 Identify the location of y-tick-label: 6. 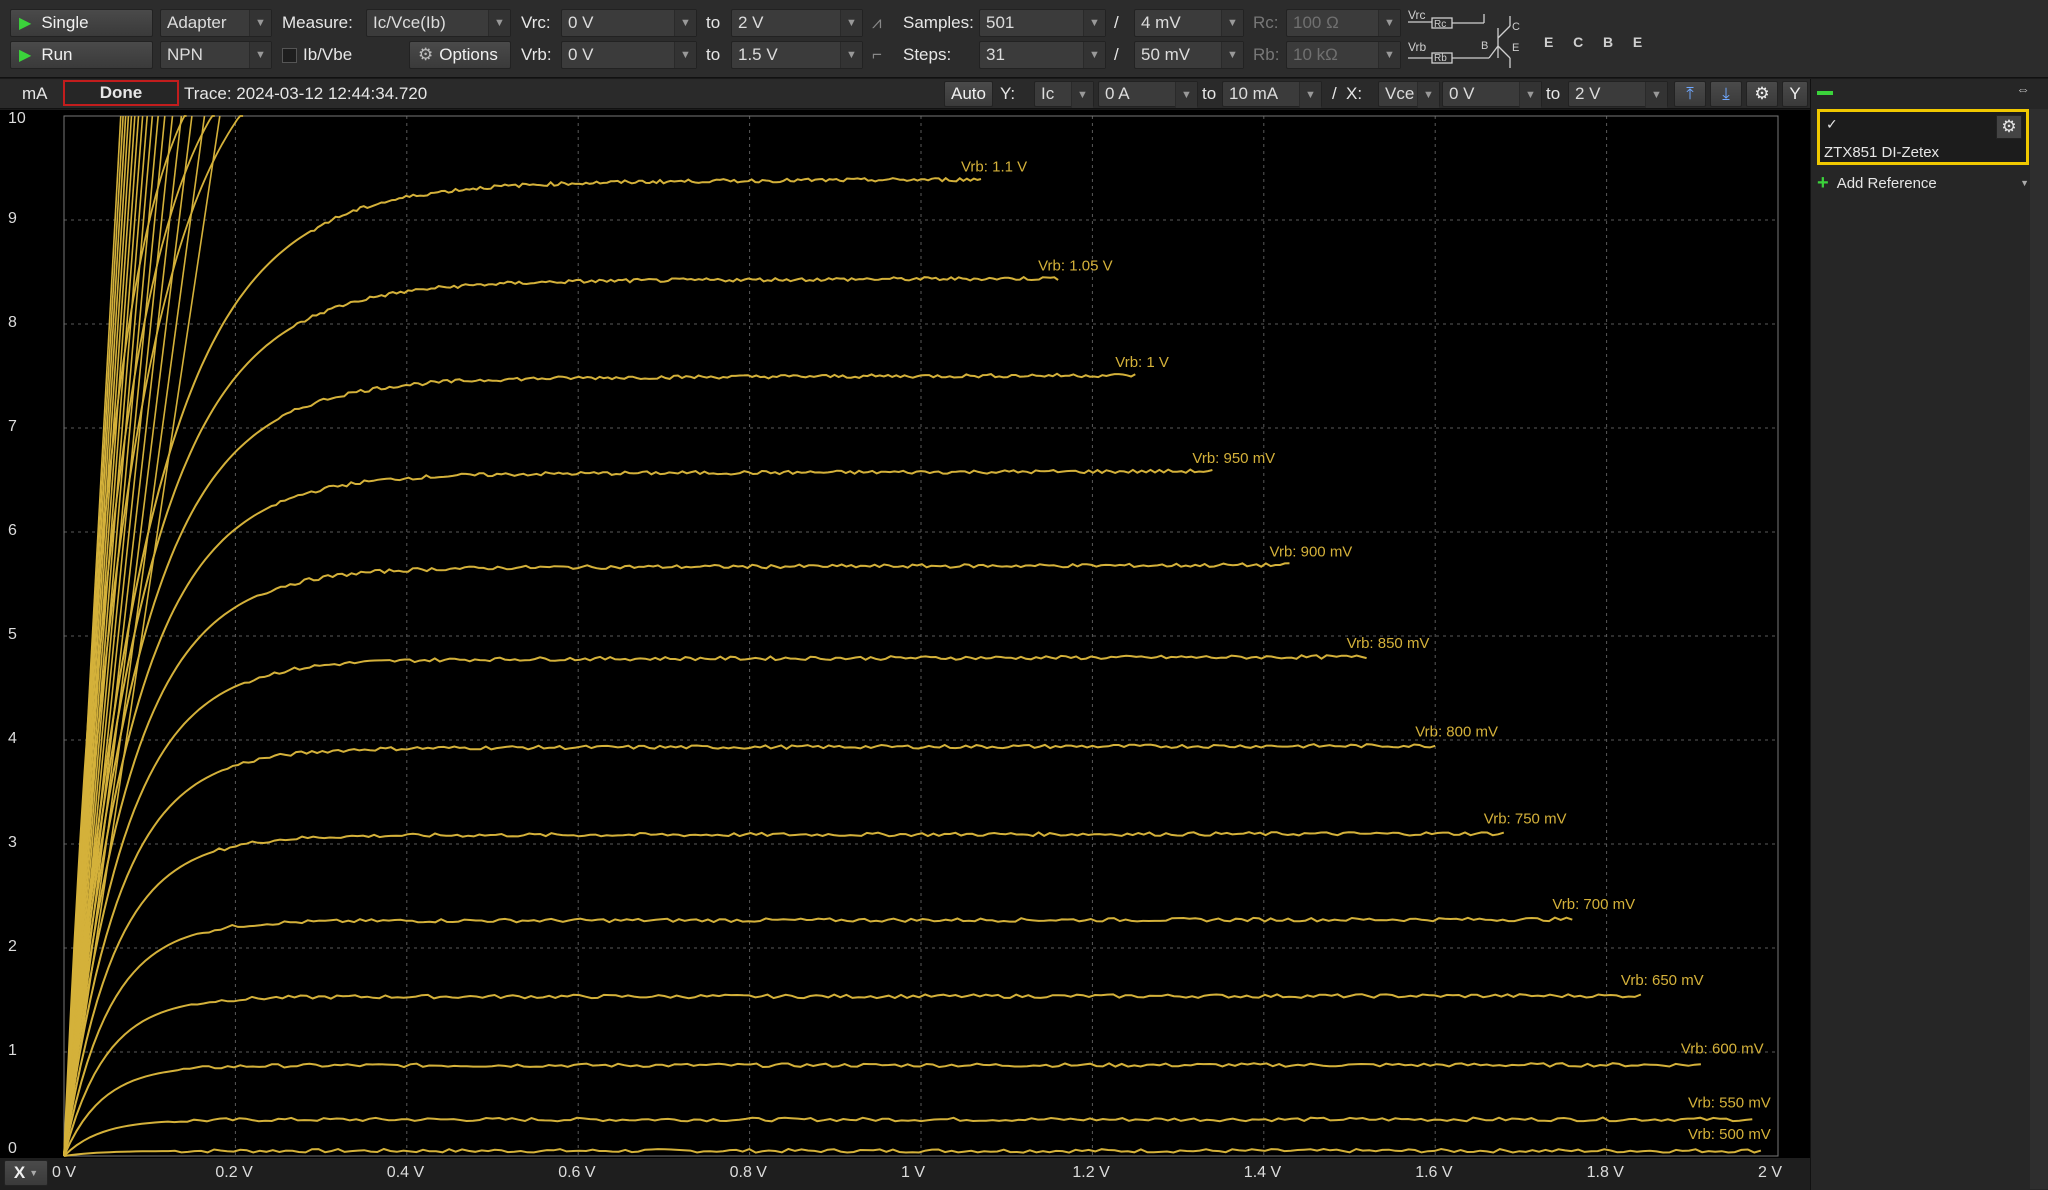
(12, 530).